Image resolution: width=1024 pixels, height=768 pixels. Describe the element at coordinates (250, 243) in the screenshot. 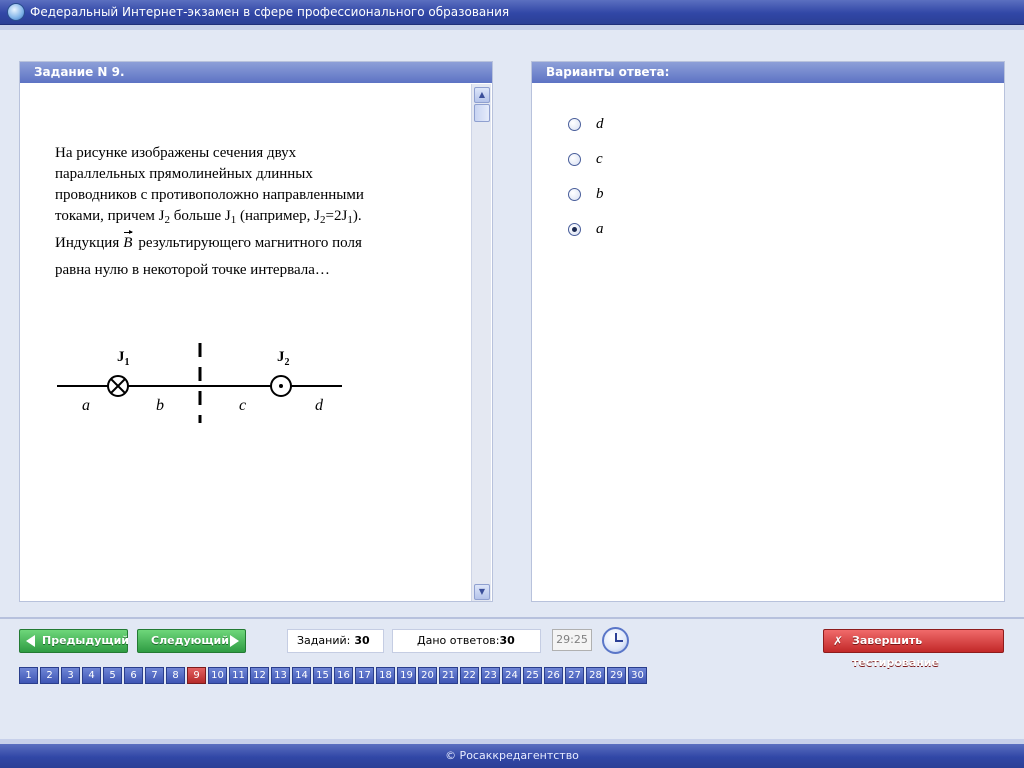

I see `question-fragment: результирующего магнитного поля` at that location.